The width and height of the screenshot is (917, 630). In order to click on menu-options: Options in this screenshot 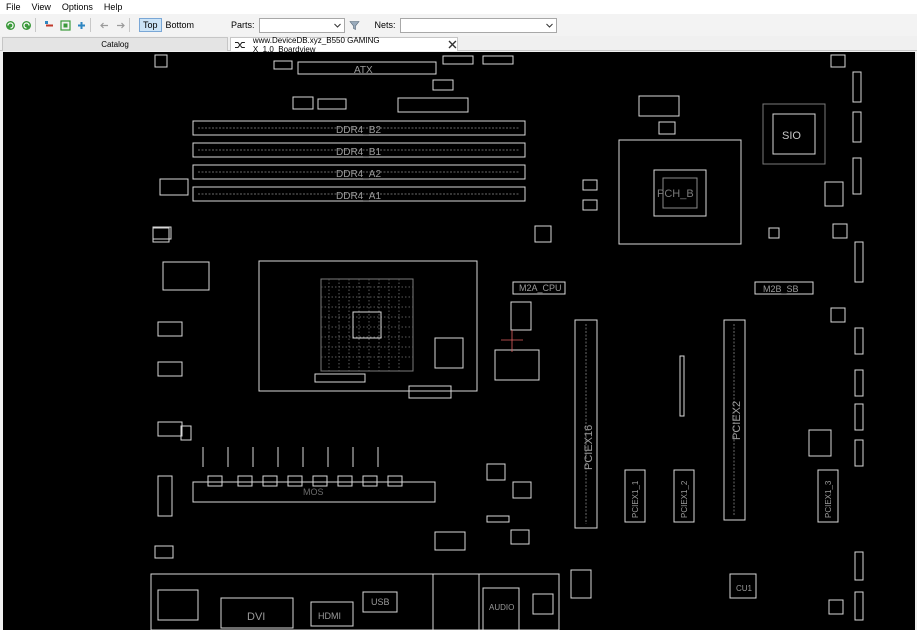, I will do `click(77, 7)`.